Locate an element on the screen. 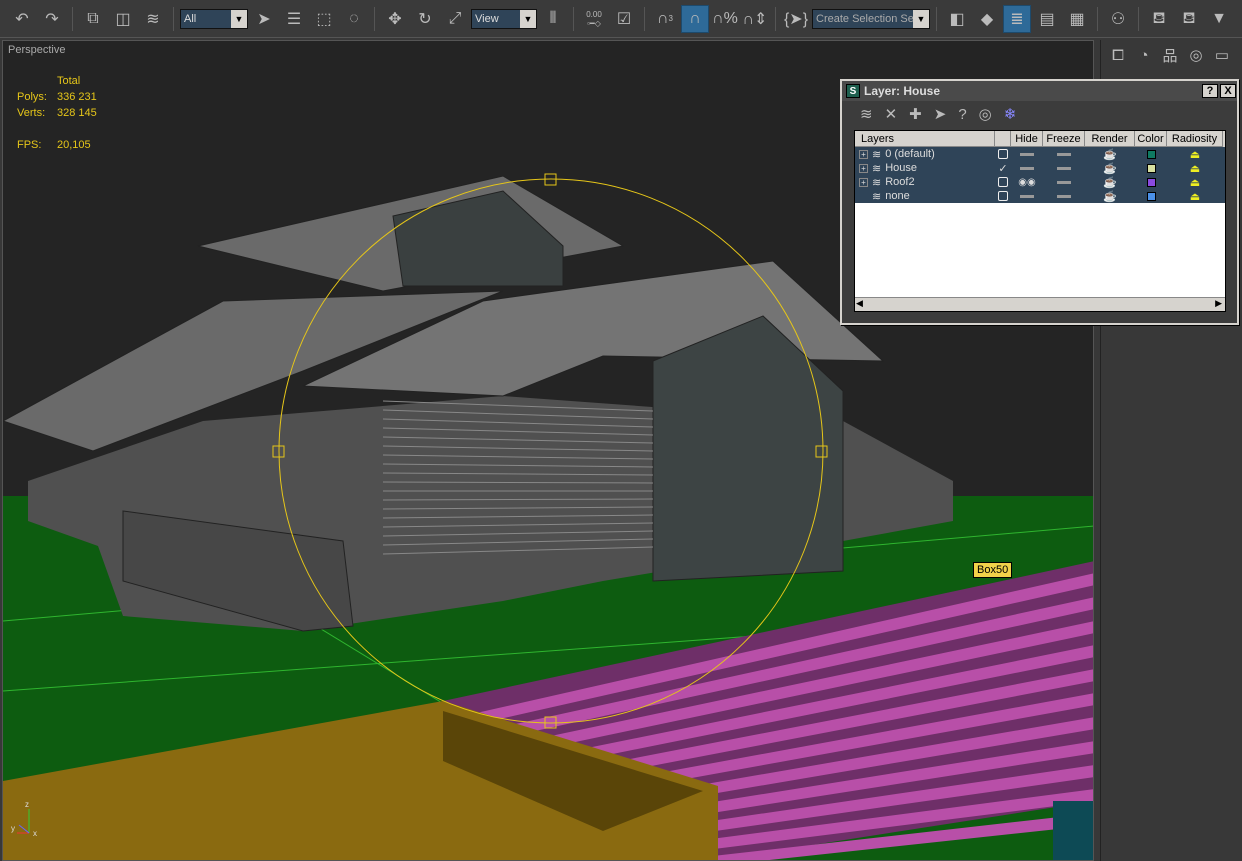 This screenshot has width=1242, height=861. hidden-eyes-icon: ◉◉ is located at coordinates (1027, 182).